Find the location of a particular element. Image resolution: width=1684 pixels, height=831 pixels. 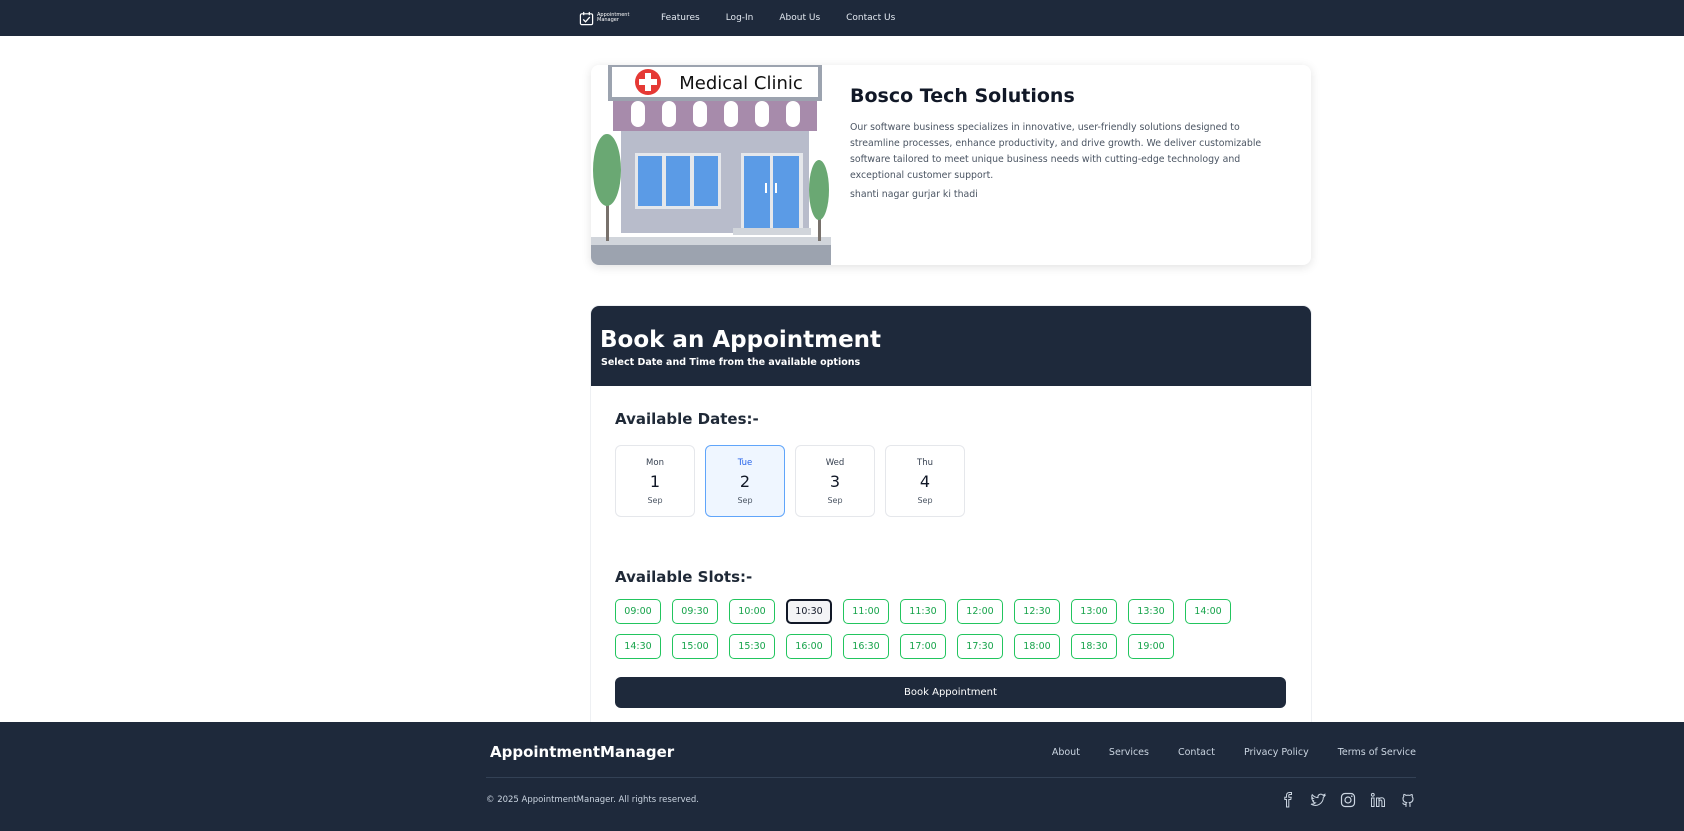

nav-link-contact-us: Contact Us is located at coordinates (870, 18).